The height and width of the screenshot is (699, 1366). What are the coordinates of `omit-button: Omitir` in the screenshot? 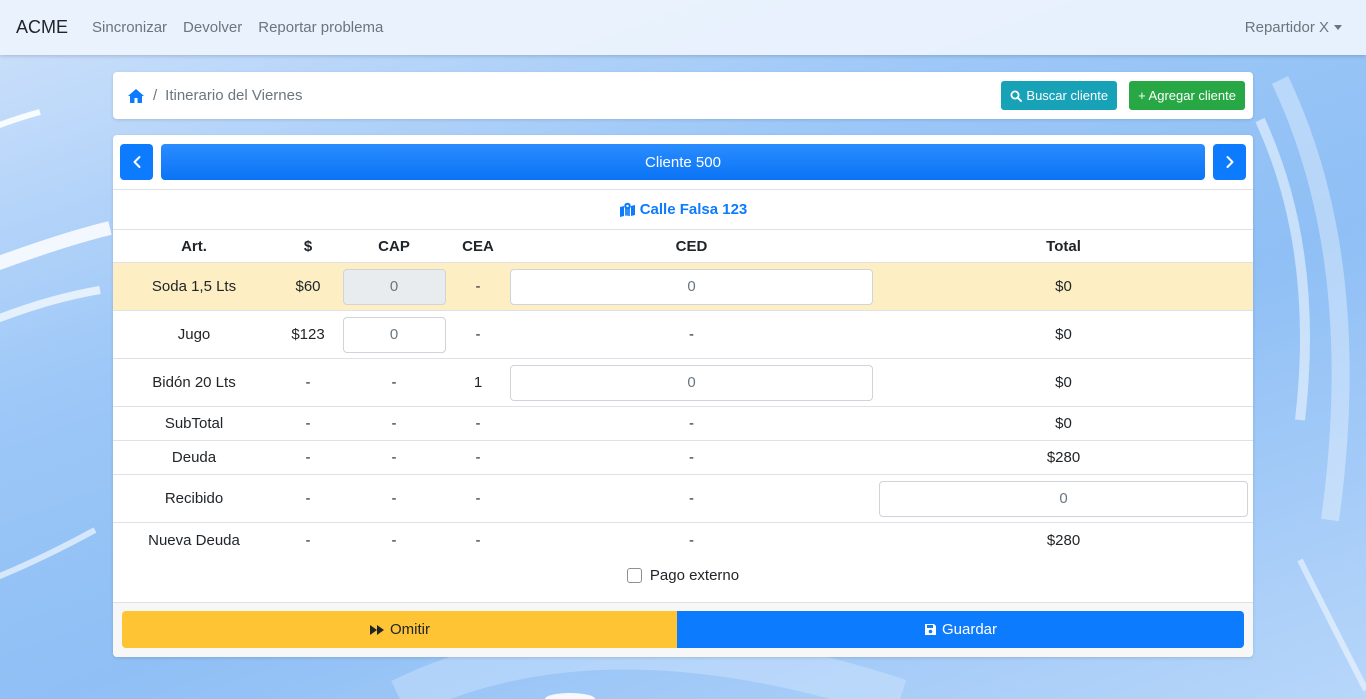 It's located at (399, 629).